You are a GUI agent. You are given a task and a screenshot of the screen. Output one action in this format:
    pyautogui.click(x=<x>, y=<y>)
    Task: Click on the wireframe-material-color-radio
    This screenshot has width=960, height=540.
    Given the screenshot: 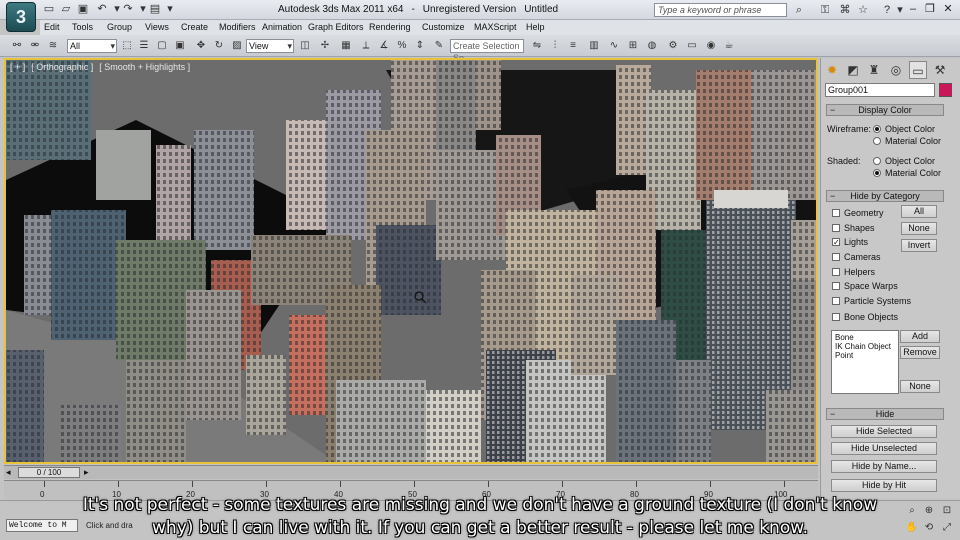 What is the action you would take?
    pyautogui.click(x=877, y=141)
    